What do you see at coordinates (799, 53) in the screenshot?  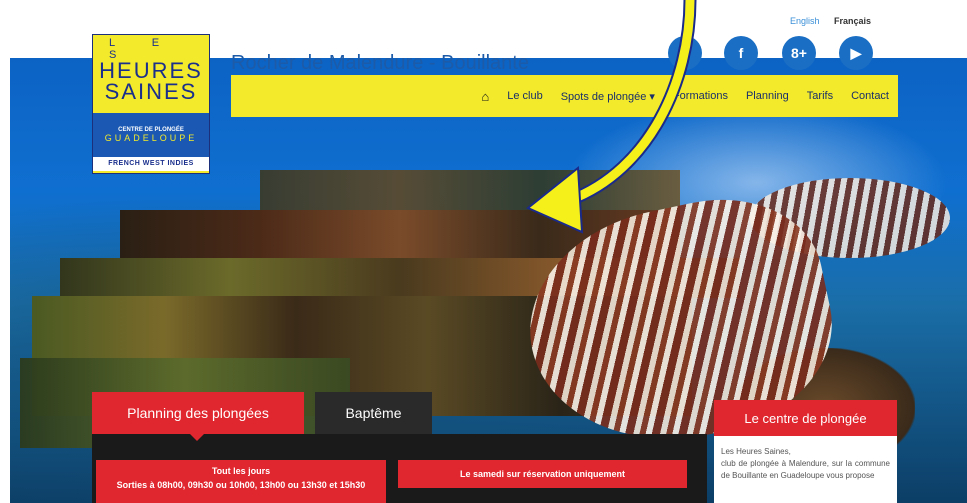 I see `googleplus-icon: 8+` at bounding box center [799, 53].